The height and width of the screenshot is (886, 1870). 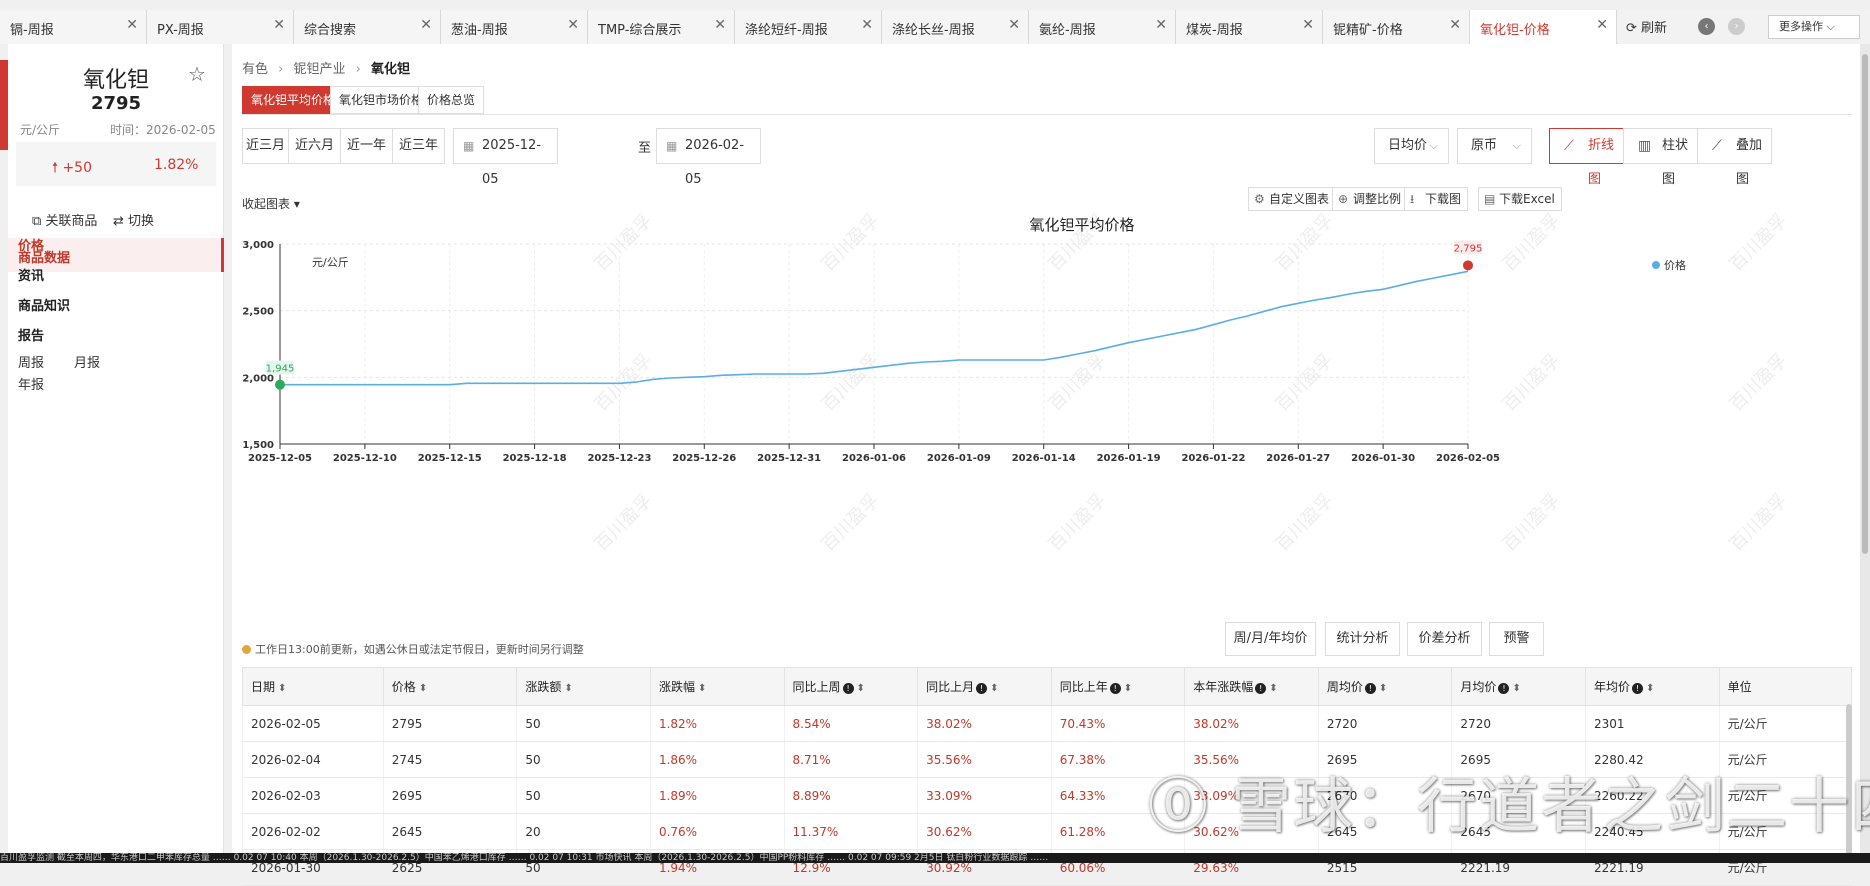 I want to click on column-header: 同比上年! ⬍, so click(x=1118, y=686).